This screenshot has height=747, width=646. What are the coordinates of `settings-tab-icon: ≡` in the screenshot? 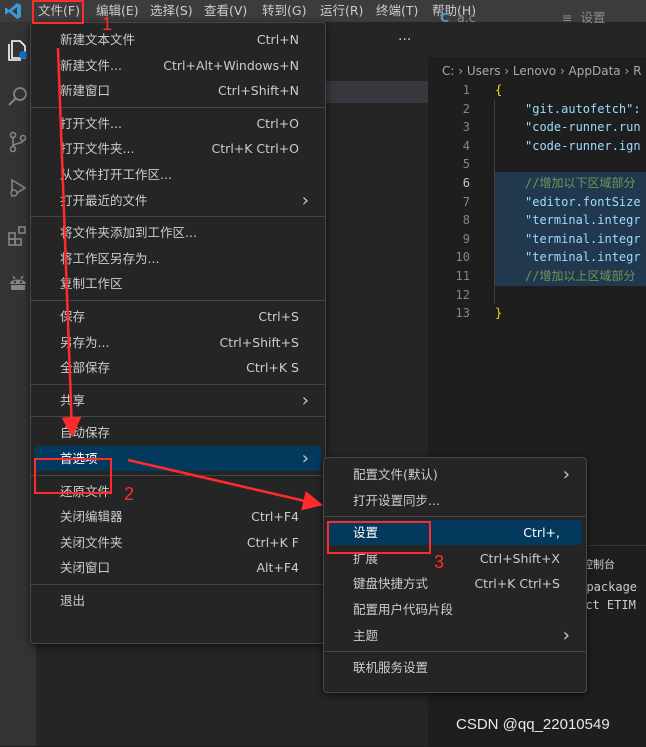 It's located at (567, 17).